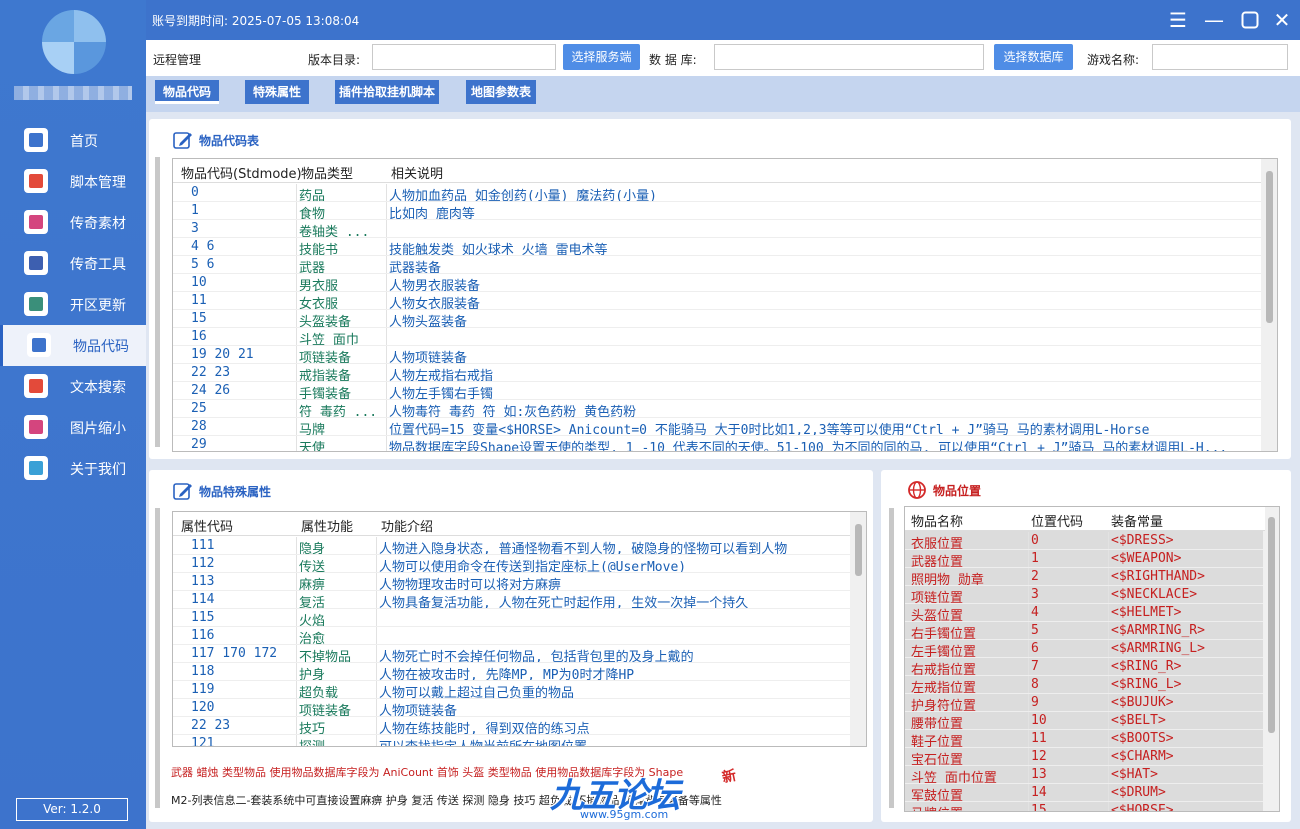 Image resolution: width=1300 pixels, height=829 pixels. What do you see at coordinates (464, 57) in the screenshot?
I see `version-dir-input` at bounding box center [464, 57].